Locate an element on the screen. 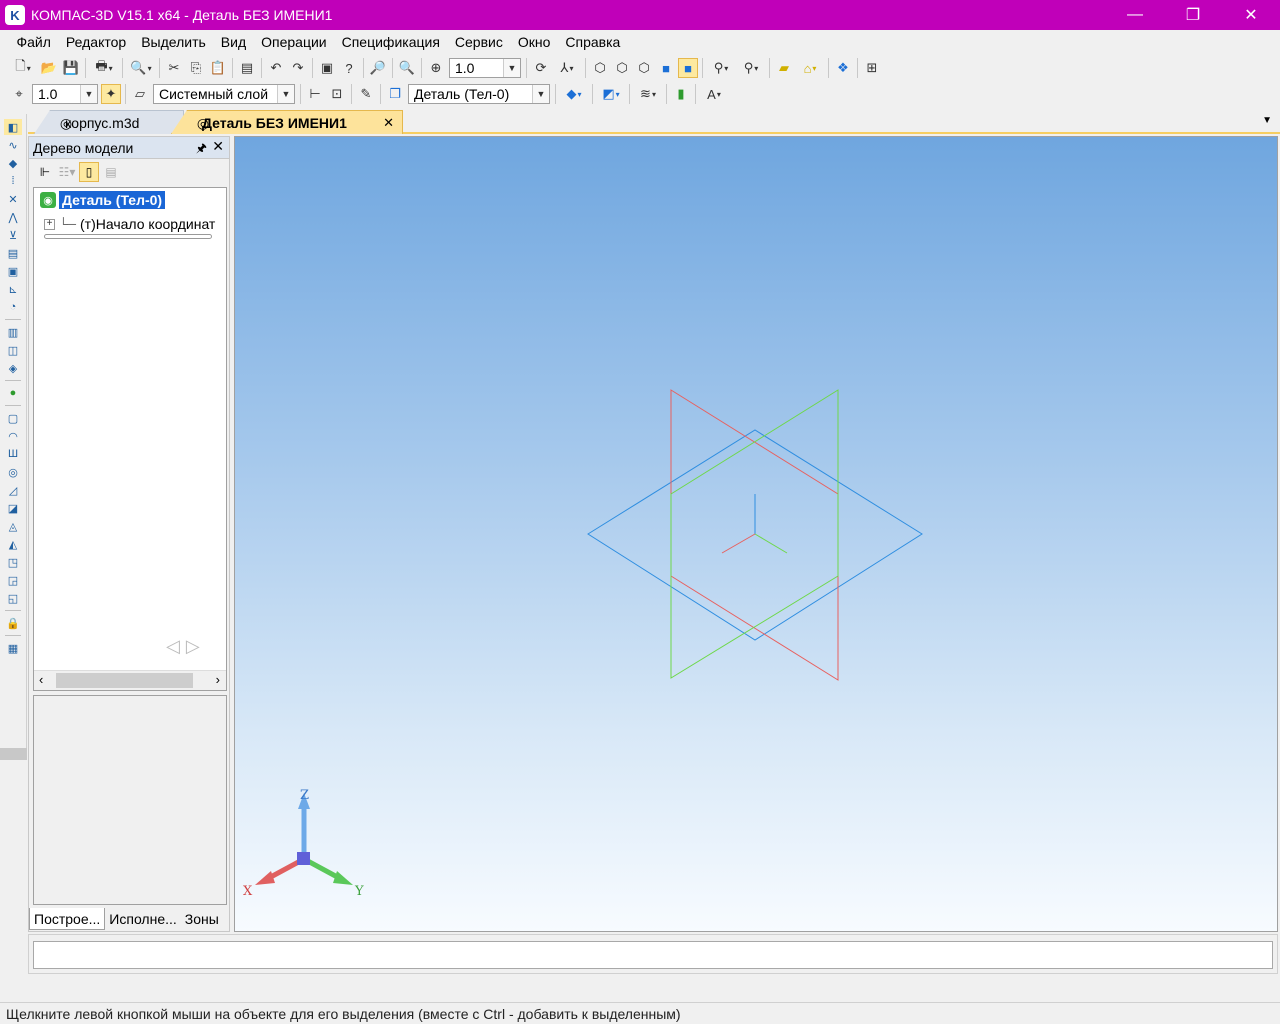 This screenshot has width=1280, height=1024. mirror-icon: ◭ is located at coordinates (13, 544).